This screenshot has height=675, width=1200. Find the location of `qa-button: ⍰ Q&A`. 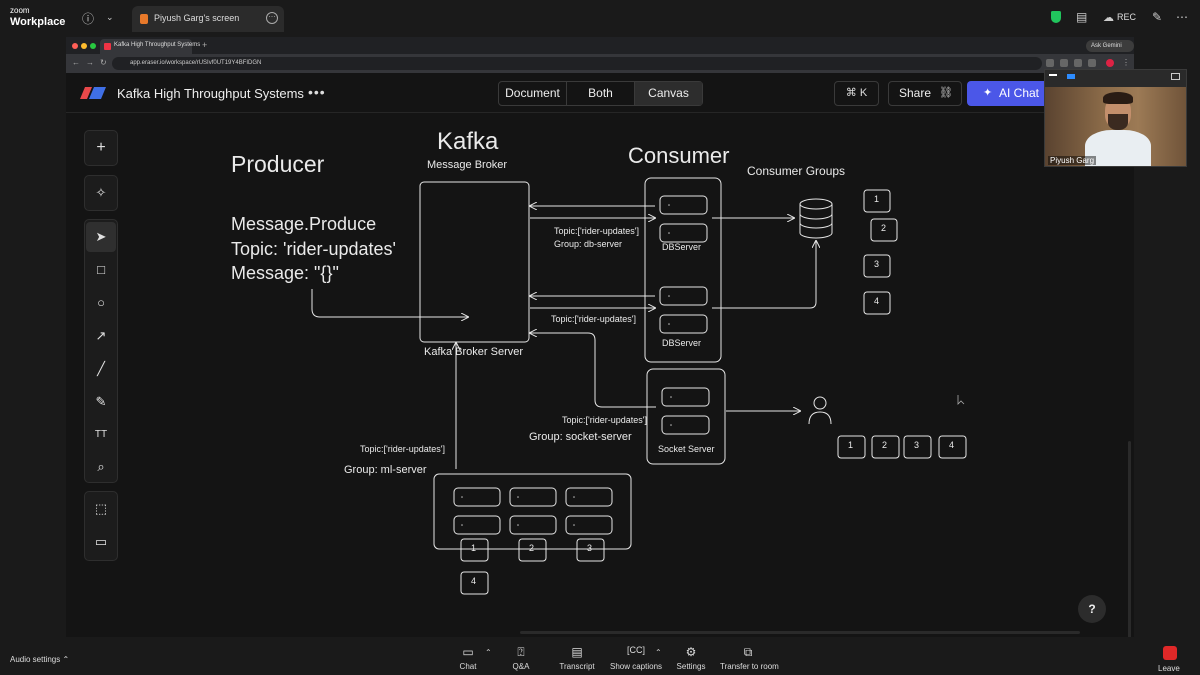

qa-button: ⍰ Q&A is located at coordinates (521, 658).